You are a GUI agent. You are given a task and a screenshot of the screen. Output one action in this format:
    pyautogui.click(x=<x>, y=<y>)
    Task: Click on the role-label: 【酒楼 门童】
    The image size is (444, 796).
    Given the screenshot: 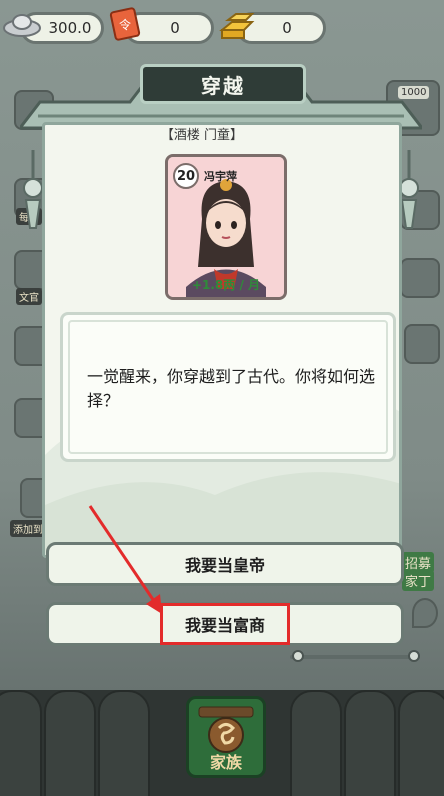 What is the action you would take?
    pyautogui.click(x=202, y=135)
    